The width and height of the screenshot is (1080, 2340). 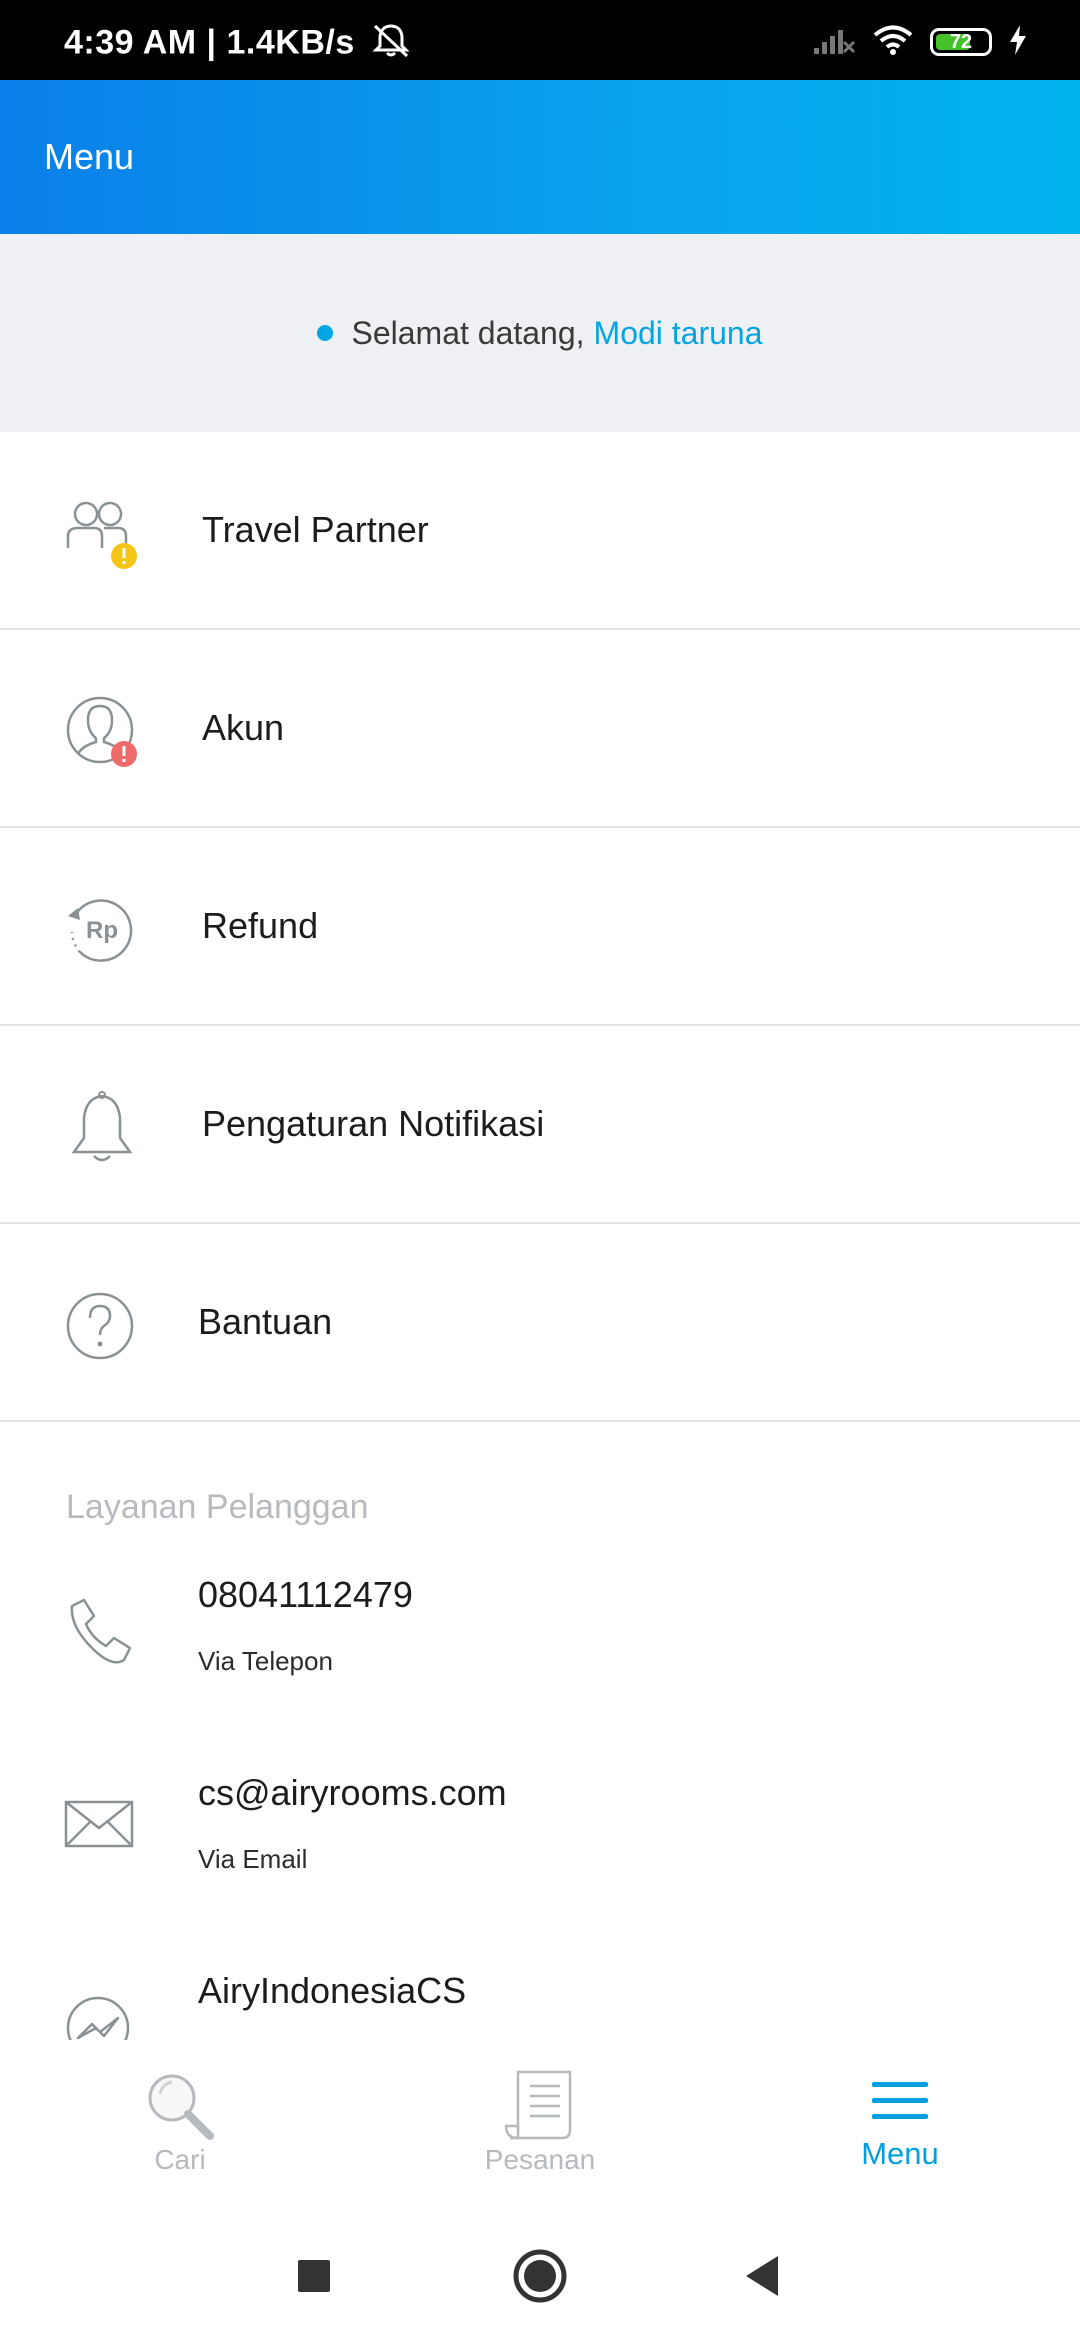 I want to click on tab-menu: Menu, so click(x=900, y=2124).